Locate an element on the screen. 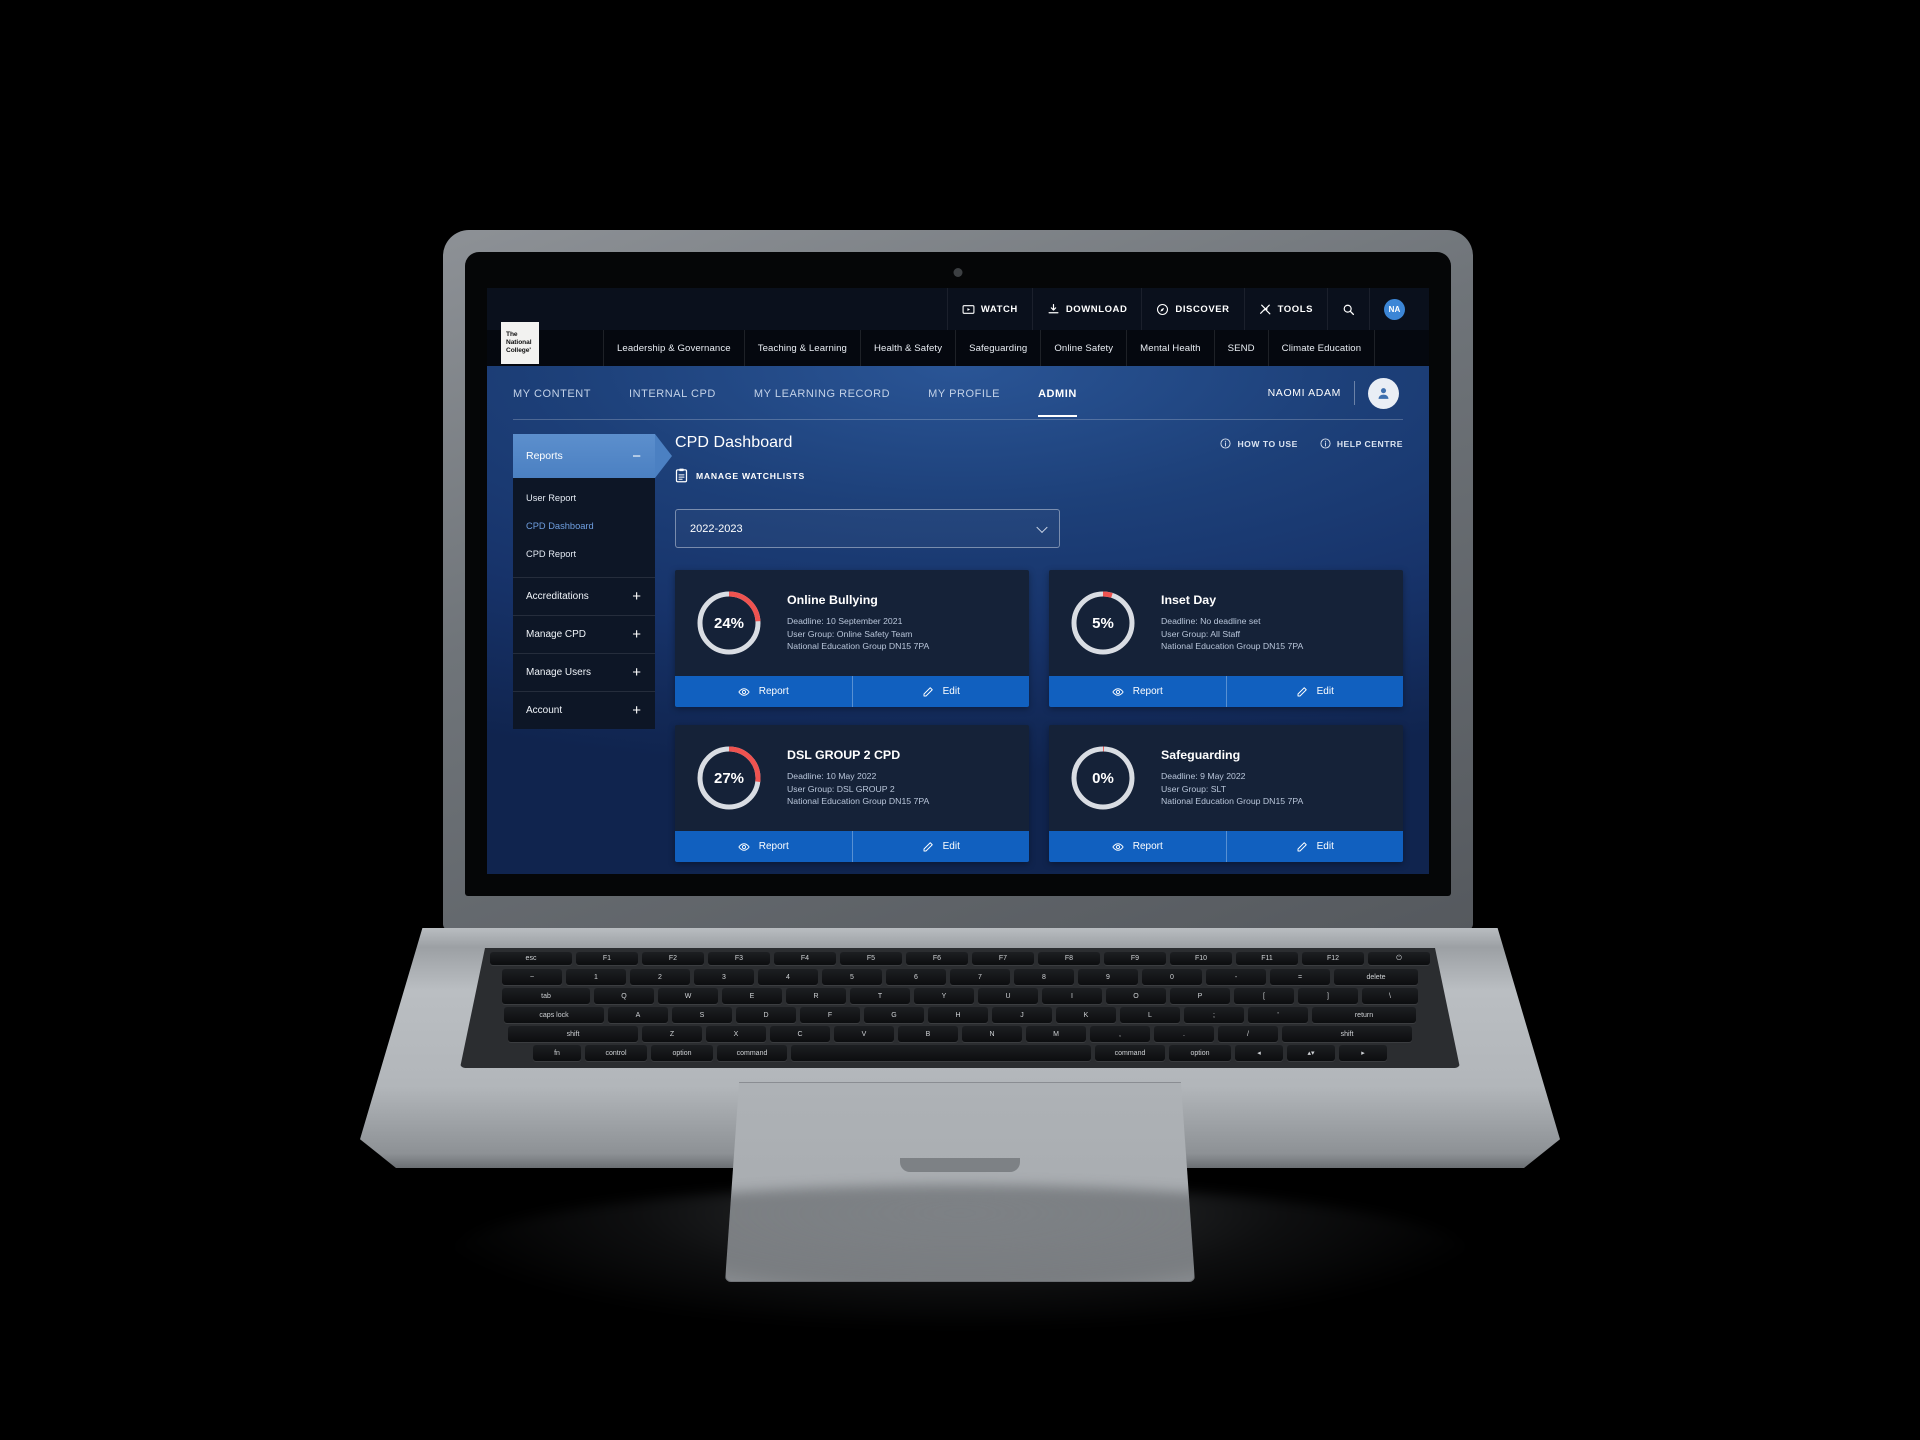  how-to-use-link: HOW TO USE is located at coordinates (1258, 443).